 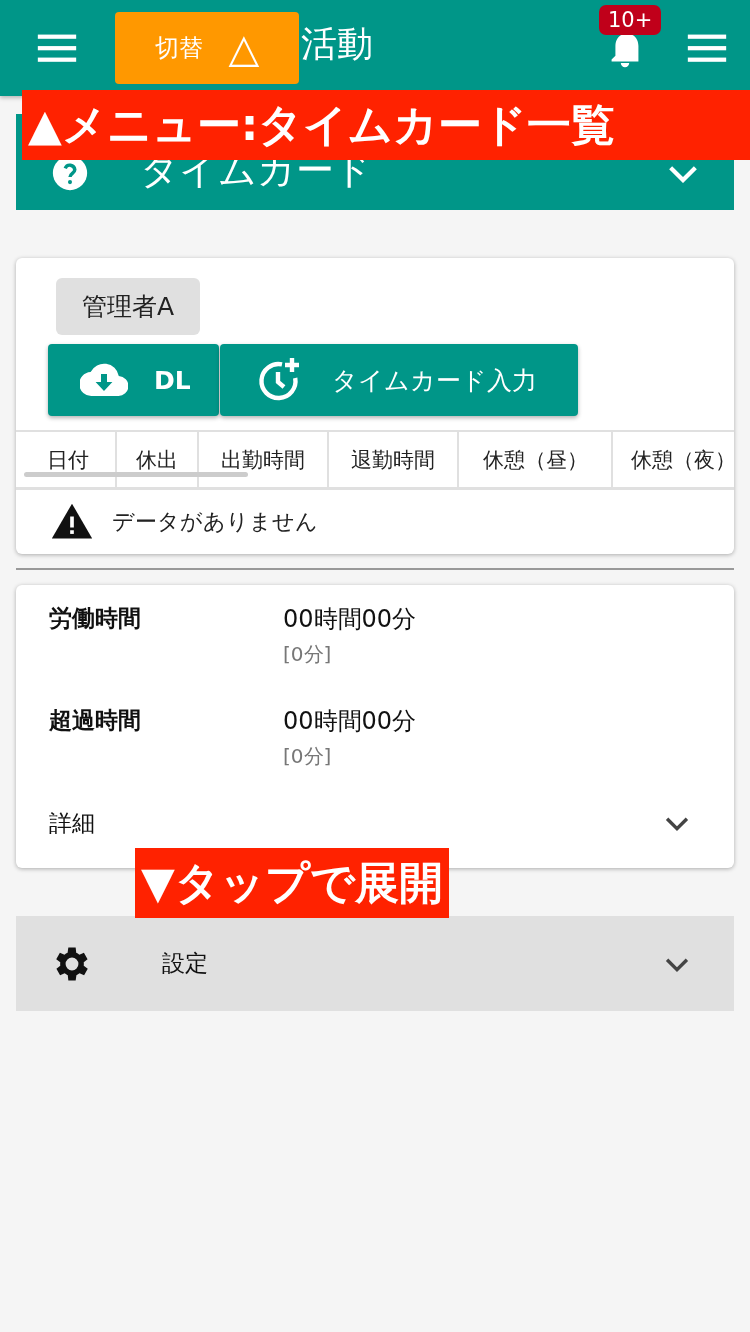 I want to click on user-chip: 管理者A, so click(x=128, y=306).